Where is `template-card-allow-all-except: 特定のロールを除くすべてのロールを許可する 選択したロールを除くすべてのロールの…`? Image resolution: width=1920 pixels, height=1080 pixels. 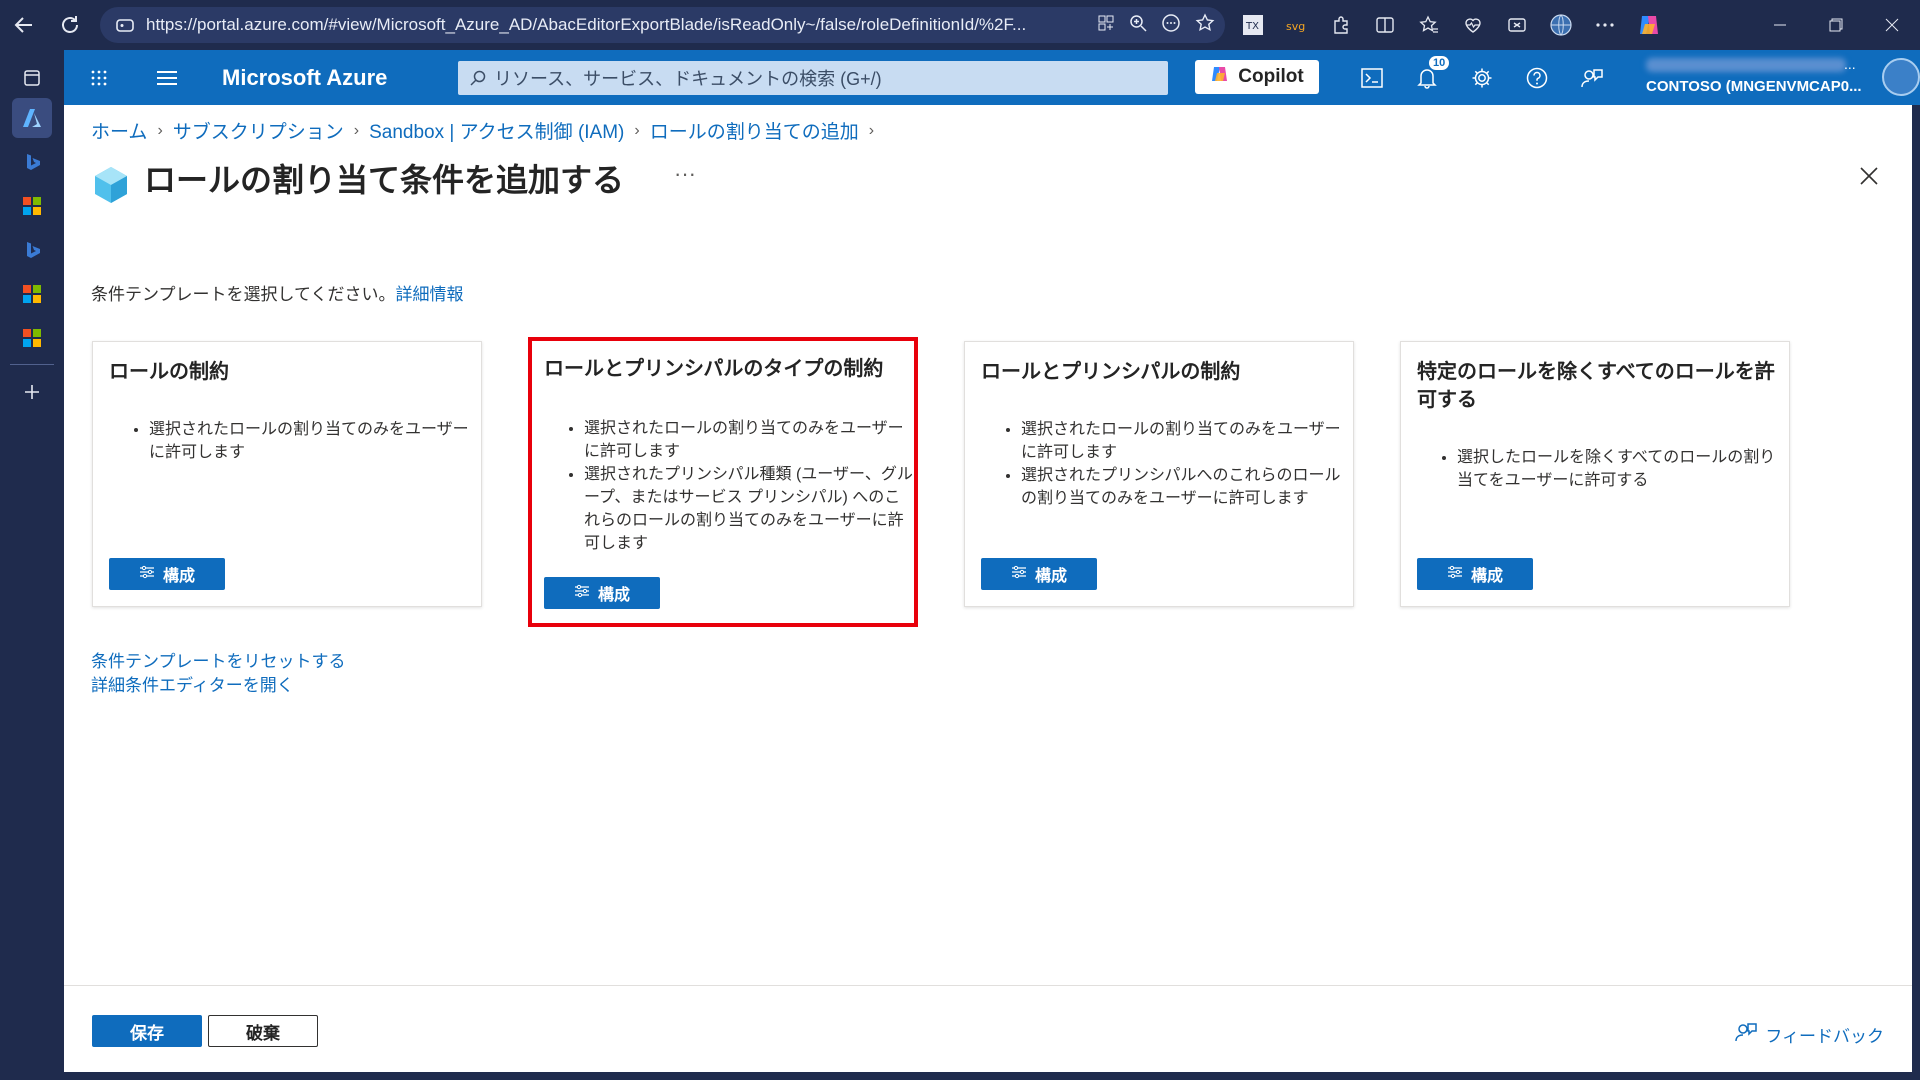
template-card-allow-all-except: 特定のロールを除くすべてのロールを許可する 選択したロールを除くすべてのロールの… is located at coordinates (1595, 474).